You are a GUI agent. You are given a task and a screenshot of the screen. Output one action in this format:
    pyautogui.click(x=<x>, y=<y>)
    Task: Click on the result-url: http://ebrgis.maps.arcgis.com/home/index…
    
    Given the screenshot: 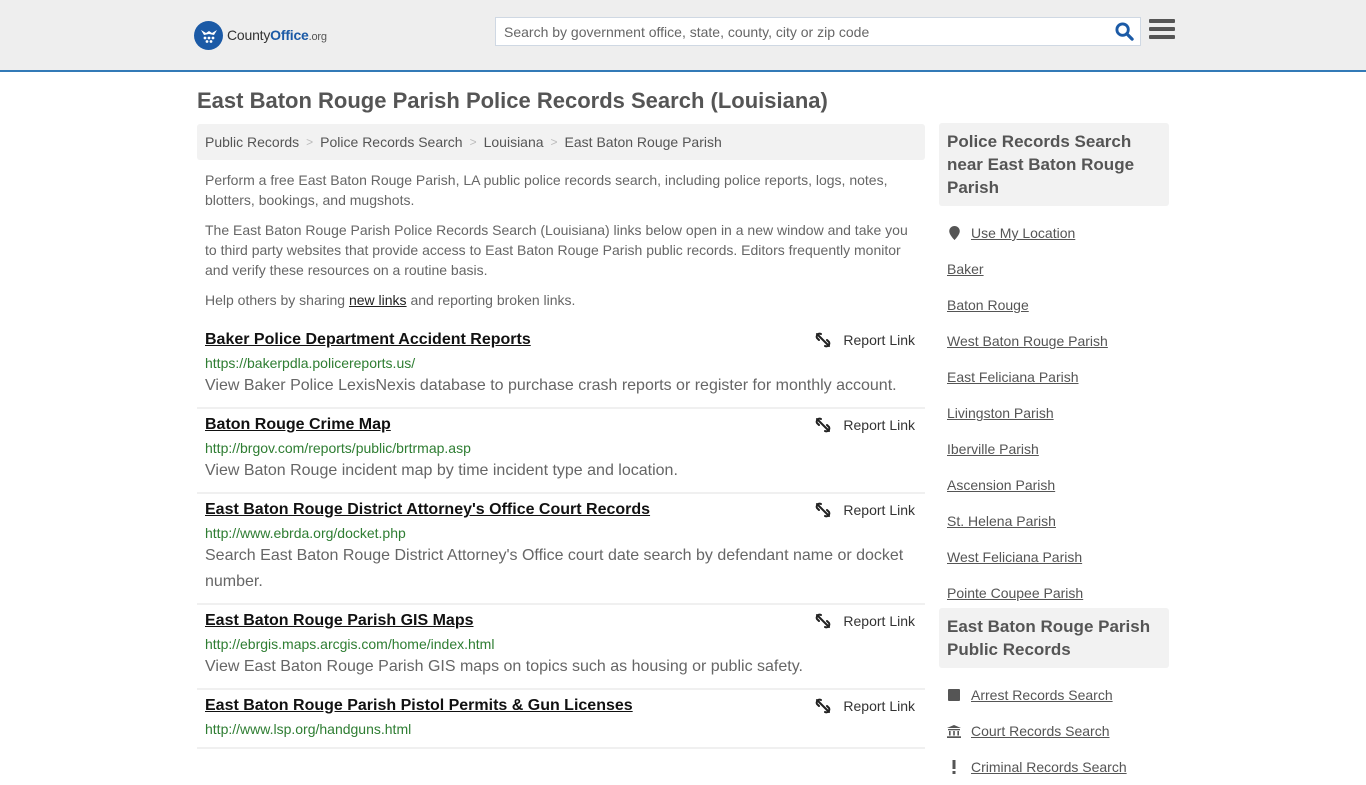 What is the action you would take?
    pyautogui.click(x=561, y=644)
    